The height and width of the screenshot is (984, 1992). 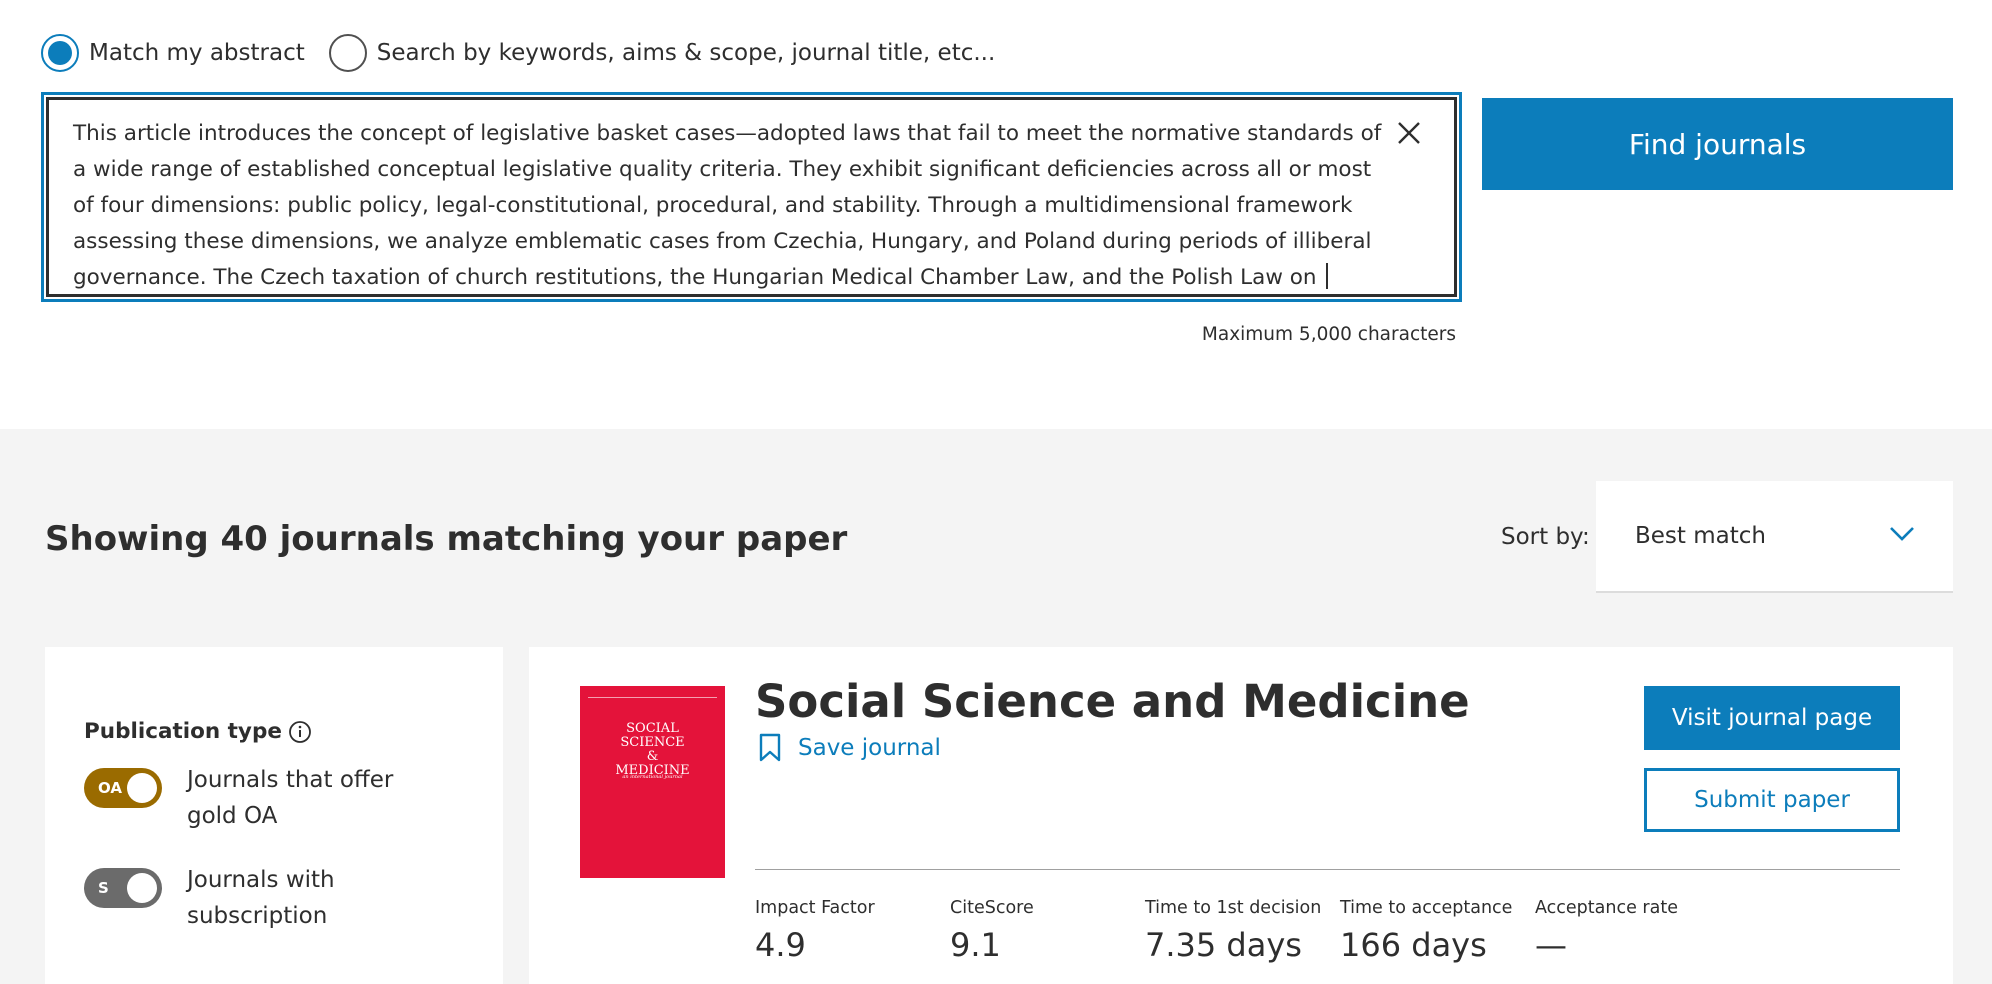 What do you see at coordinates (103, 888) in the screenshot?
I see `subscription-badge-text: S` at bounding box center [103, 888].